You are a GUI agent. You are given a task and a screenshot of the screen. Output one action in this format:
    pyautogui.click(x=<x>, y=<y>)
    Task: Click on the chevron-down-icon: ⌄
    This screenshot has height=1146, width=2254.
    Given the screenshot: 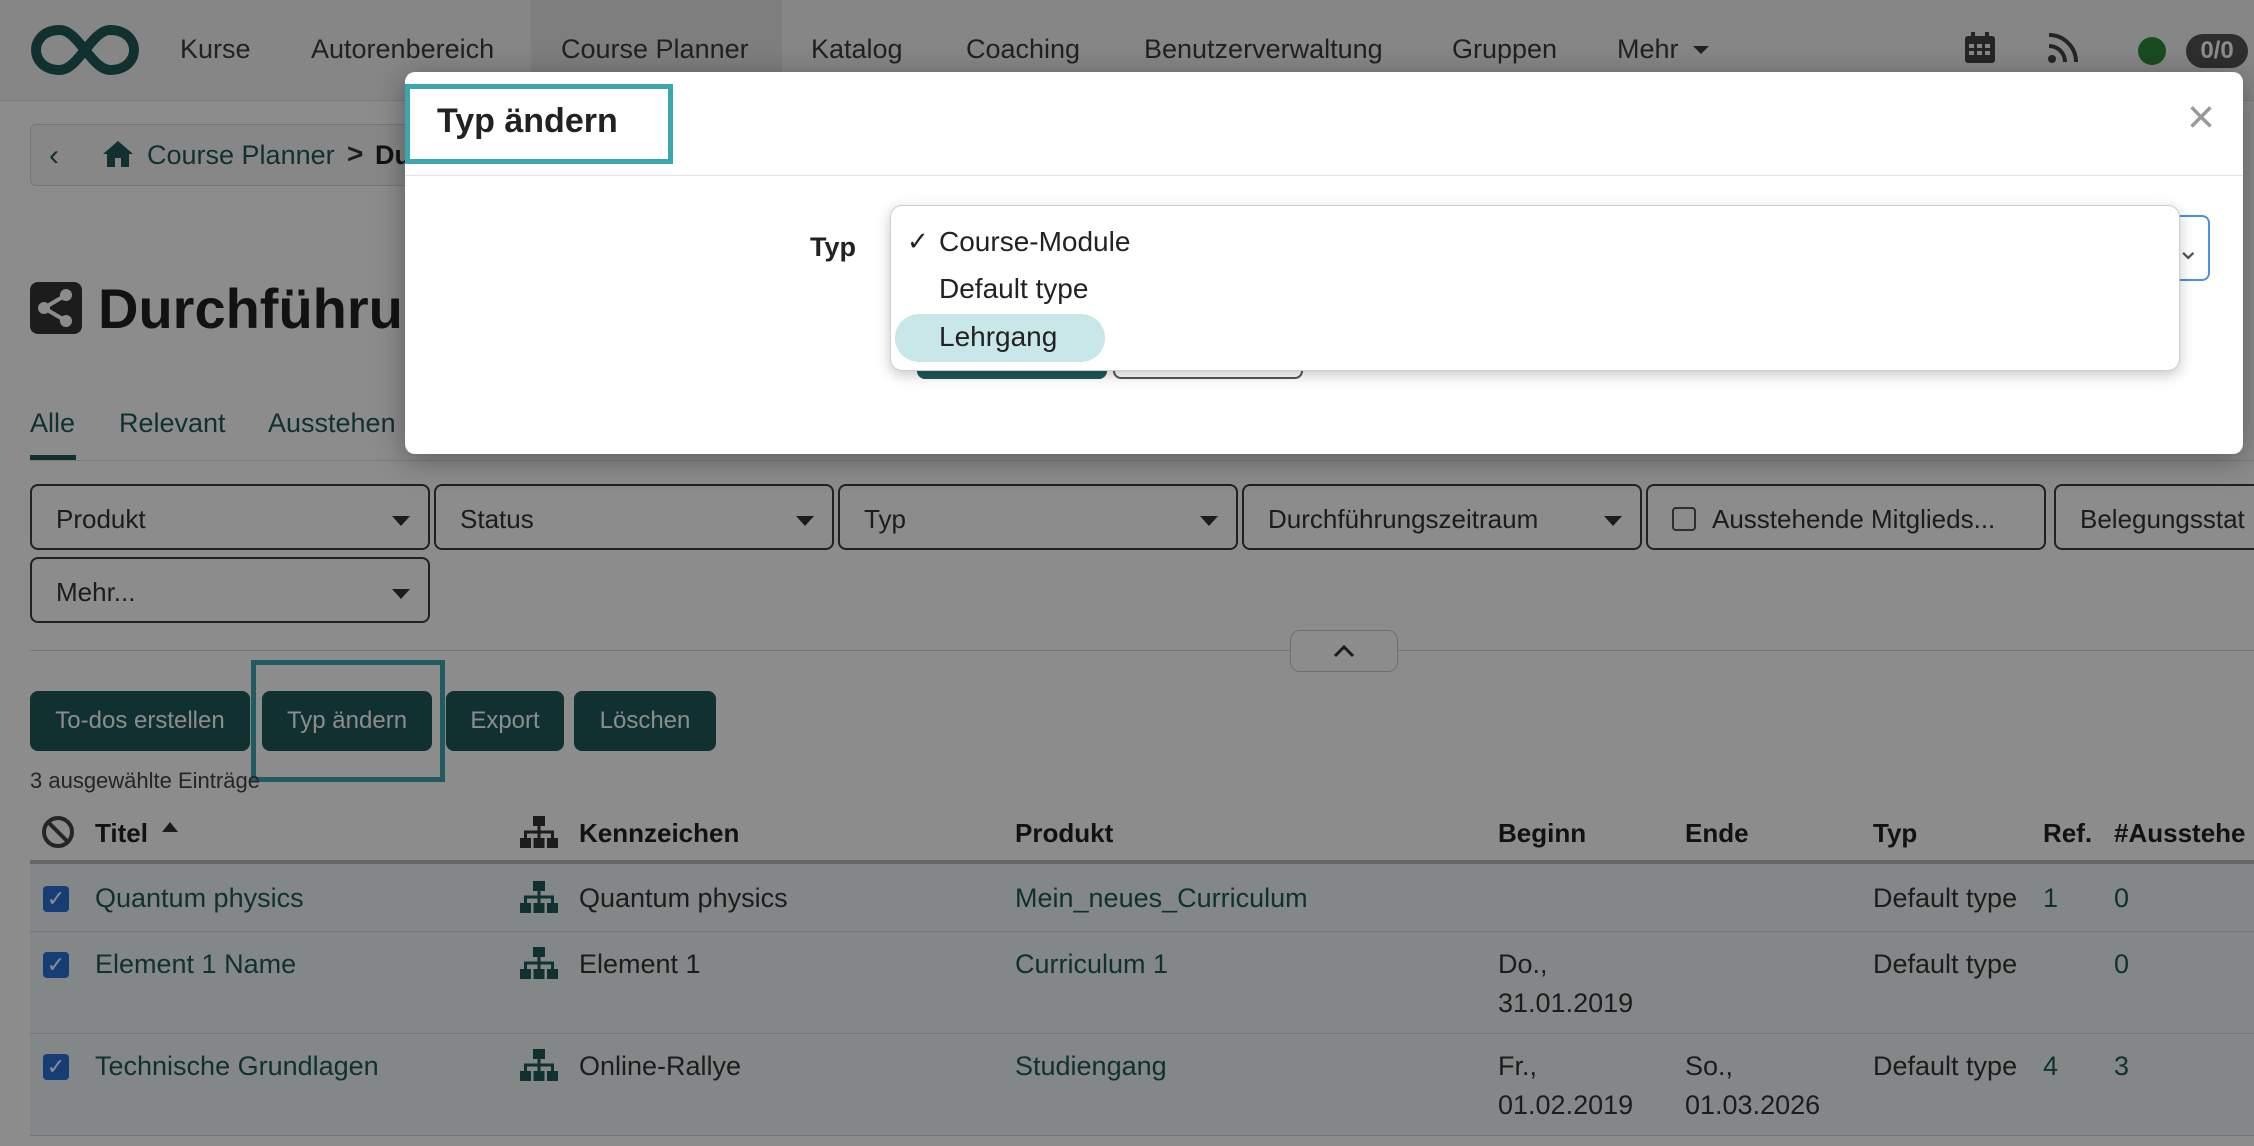 What is the action you would take?
    pyautogui.click(x=2188, y=249)
    